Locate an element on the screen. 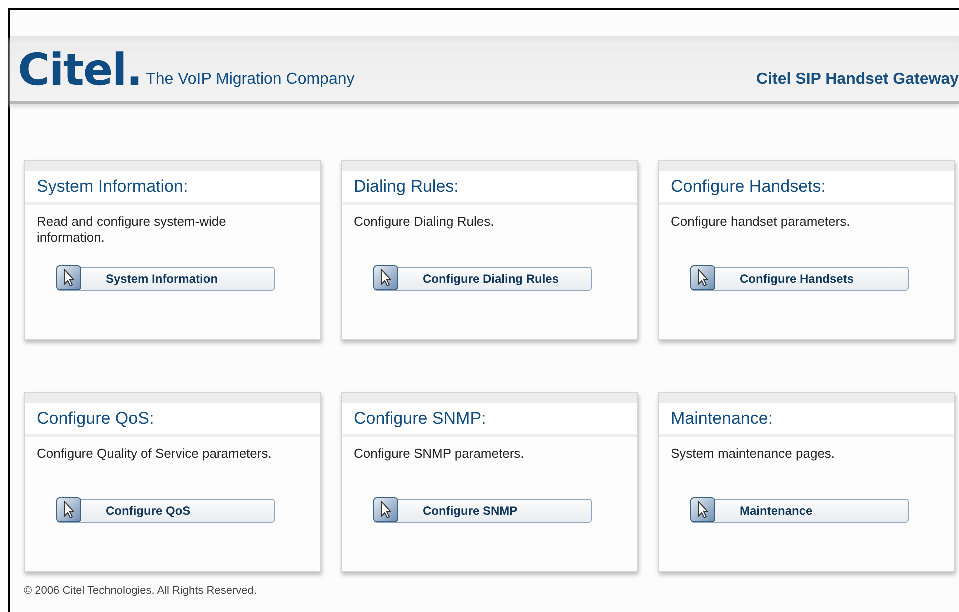  card-button: Configure Dialing Rules is located at coordinates (483, 279).